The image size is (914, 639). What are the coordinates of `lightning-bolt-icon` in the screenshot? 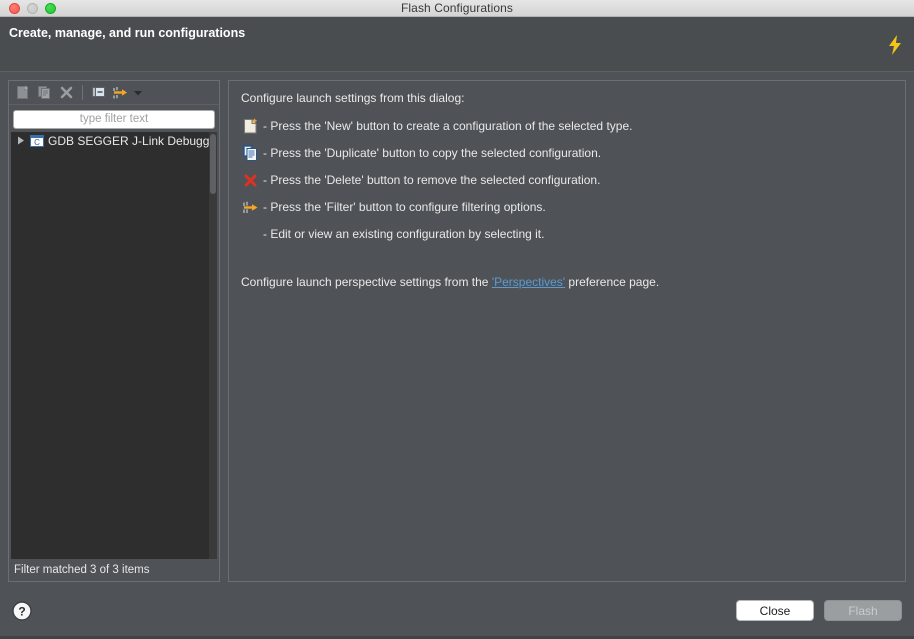 It's located at (895, 45).